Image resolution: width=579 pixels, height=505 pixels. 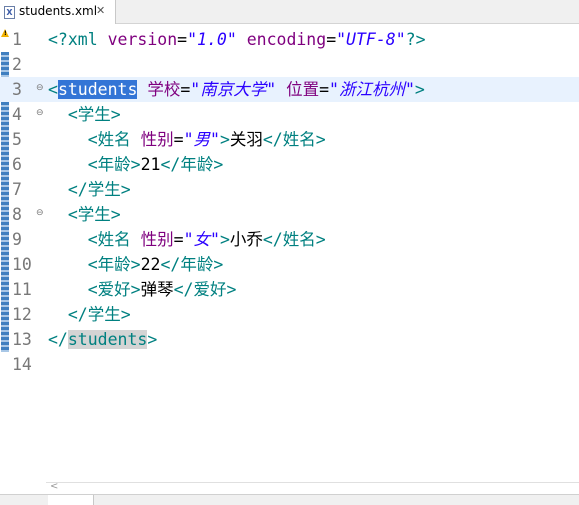 What do you see at coordinates (22, 364) in the screenshot?
I see `line-number: 14` at bounding box center [22, 364].